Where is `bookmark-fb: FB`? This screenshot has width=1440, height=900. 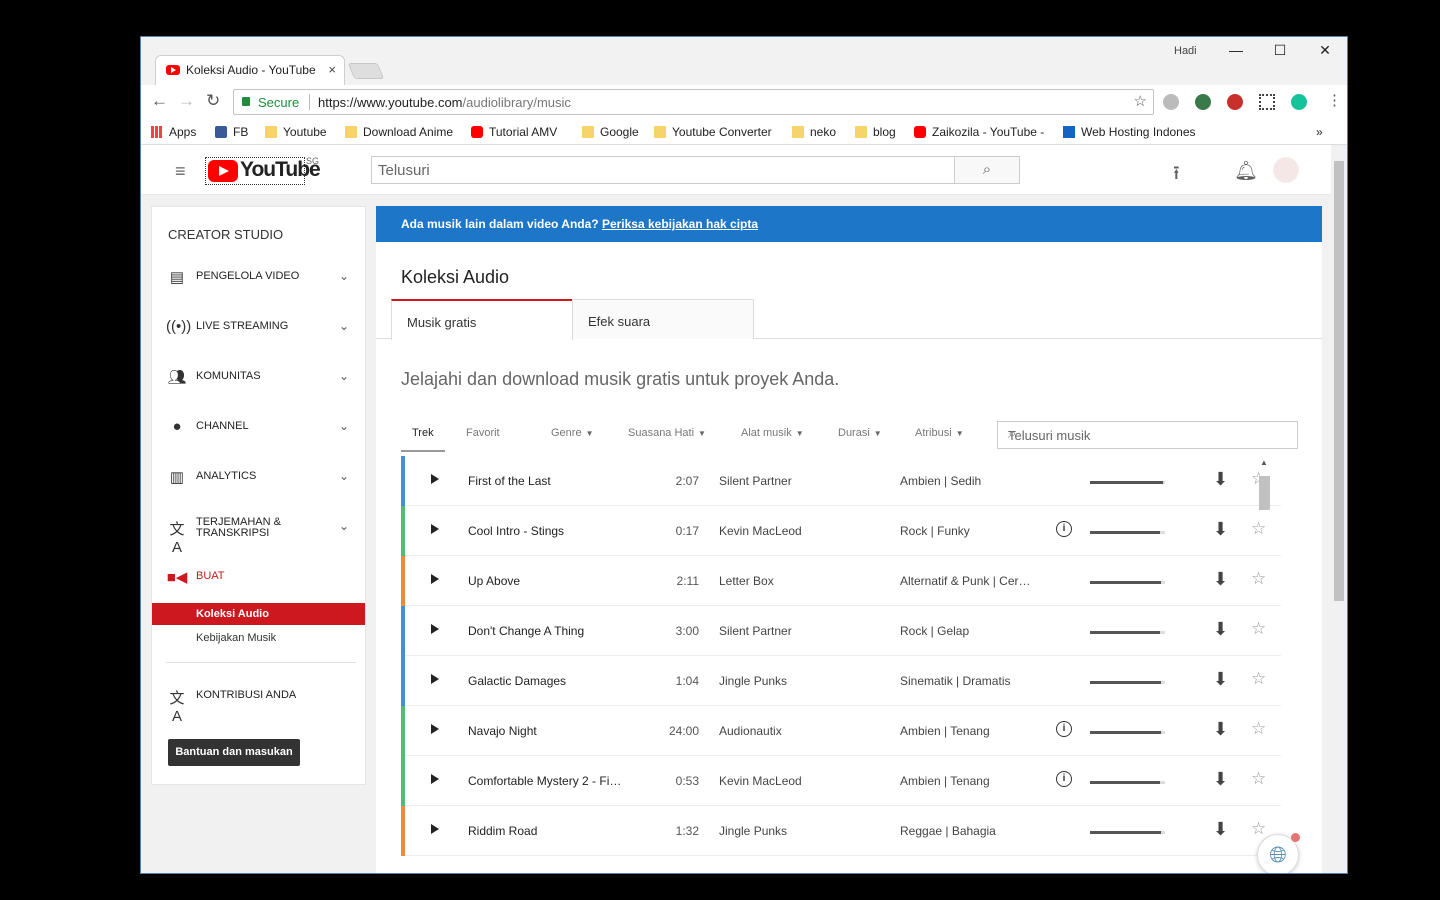 bookmark-fb: FB is located at coordinates (231, 132).